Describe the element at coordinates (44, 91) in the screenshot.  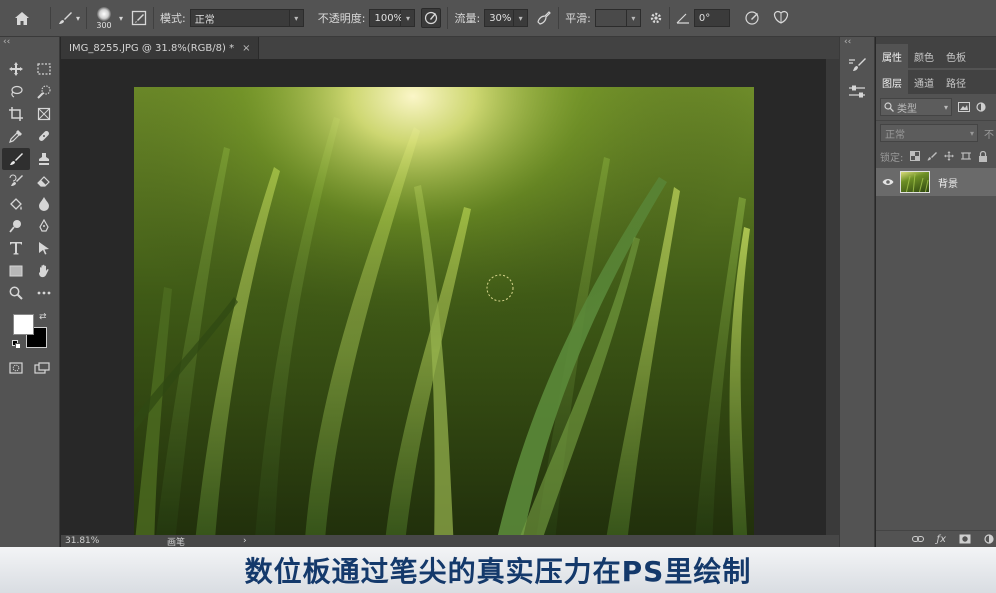
I see `quick-selection-tool` at that location.